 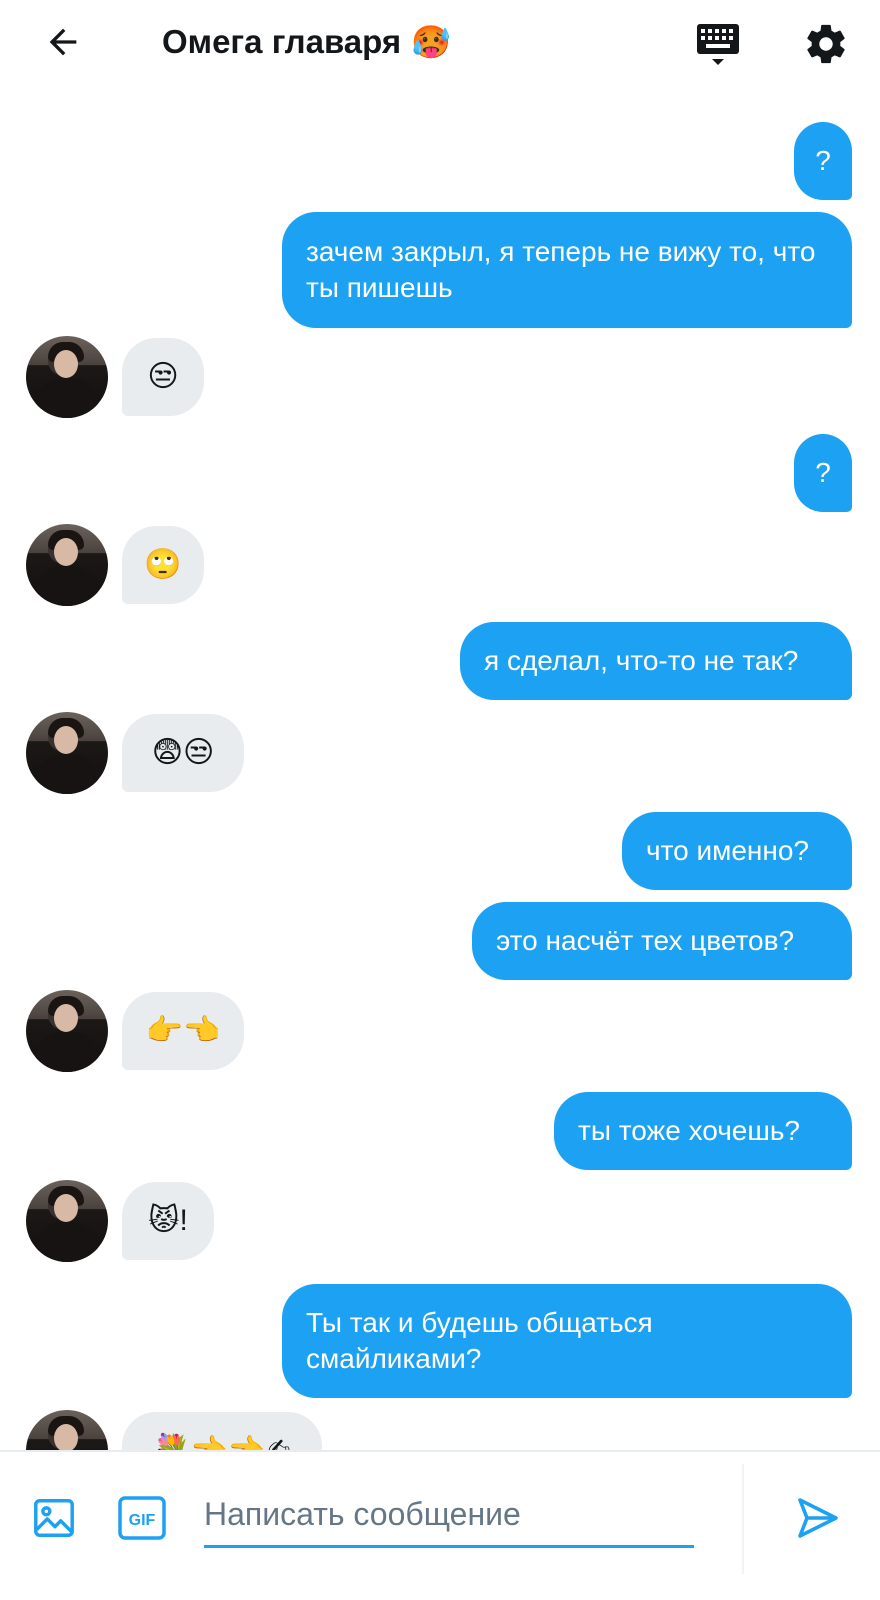 I want to click on incoming-message: 😨😒, so click(x=183, y=753).